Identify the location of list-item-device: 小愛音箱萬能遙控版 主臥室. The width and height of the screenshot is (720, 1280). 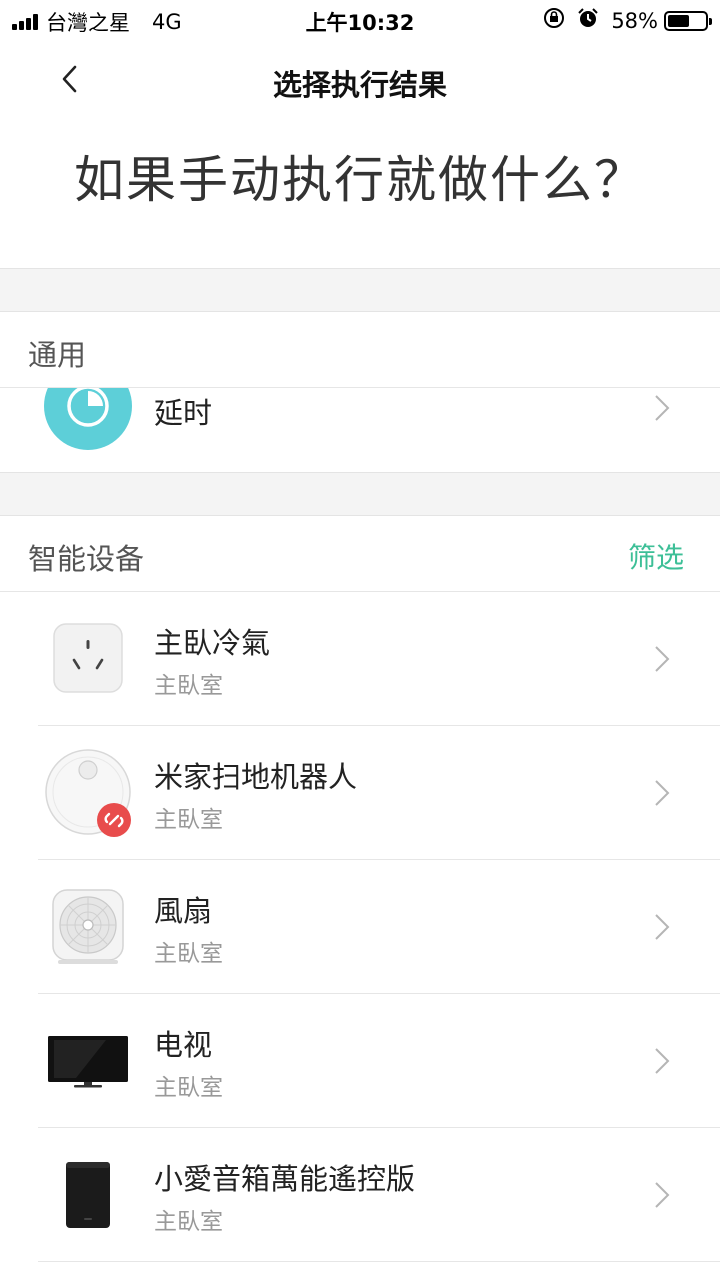
(360, 1195).